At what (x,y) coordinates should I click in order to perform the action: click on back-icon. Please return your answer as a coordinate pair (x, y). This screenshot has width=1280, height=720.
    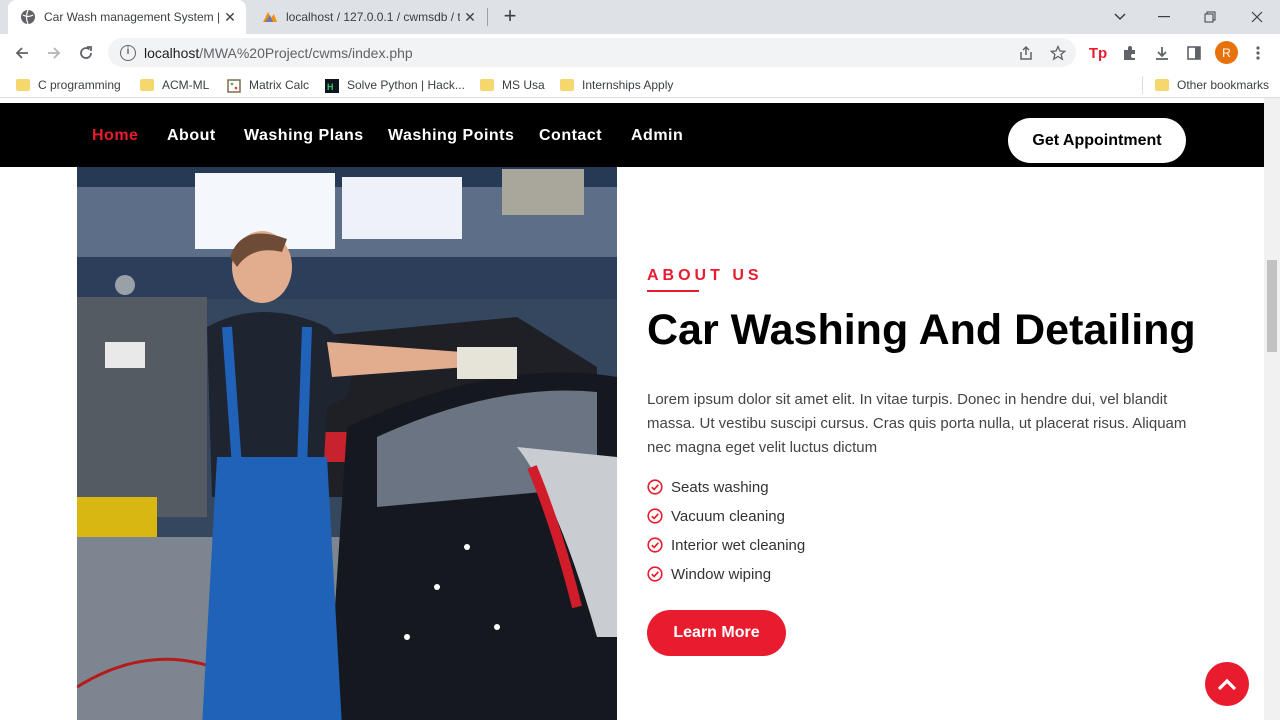
    Looking at the image, I should click on (22, 53).